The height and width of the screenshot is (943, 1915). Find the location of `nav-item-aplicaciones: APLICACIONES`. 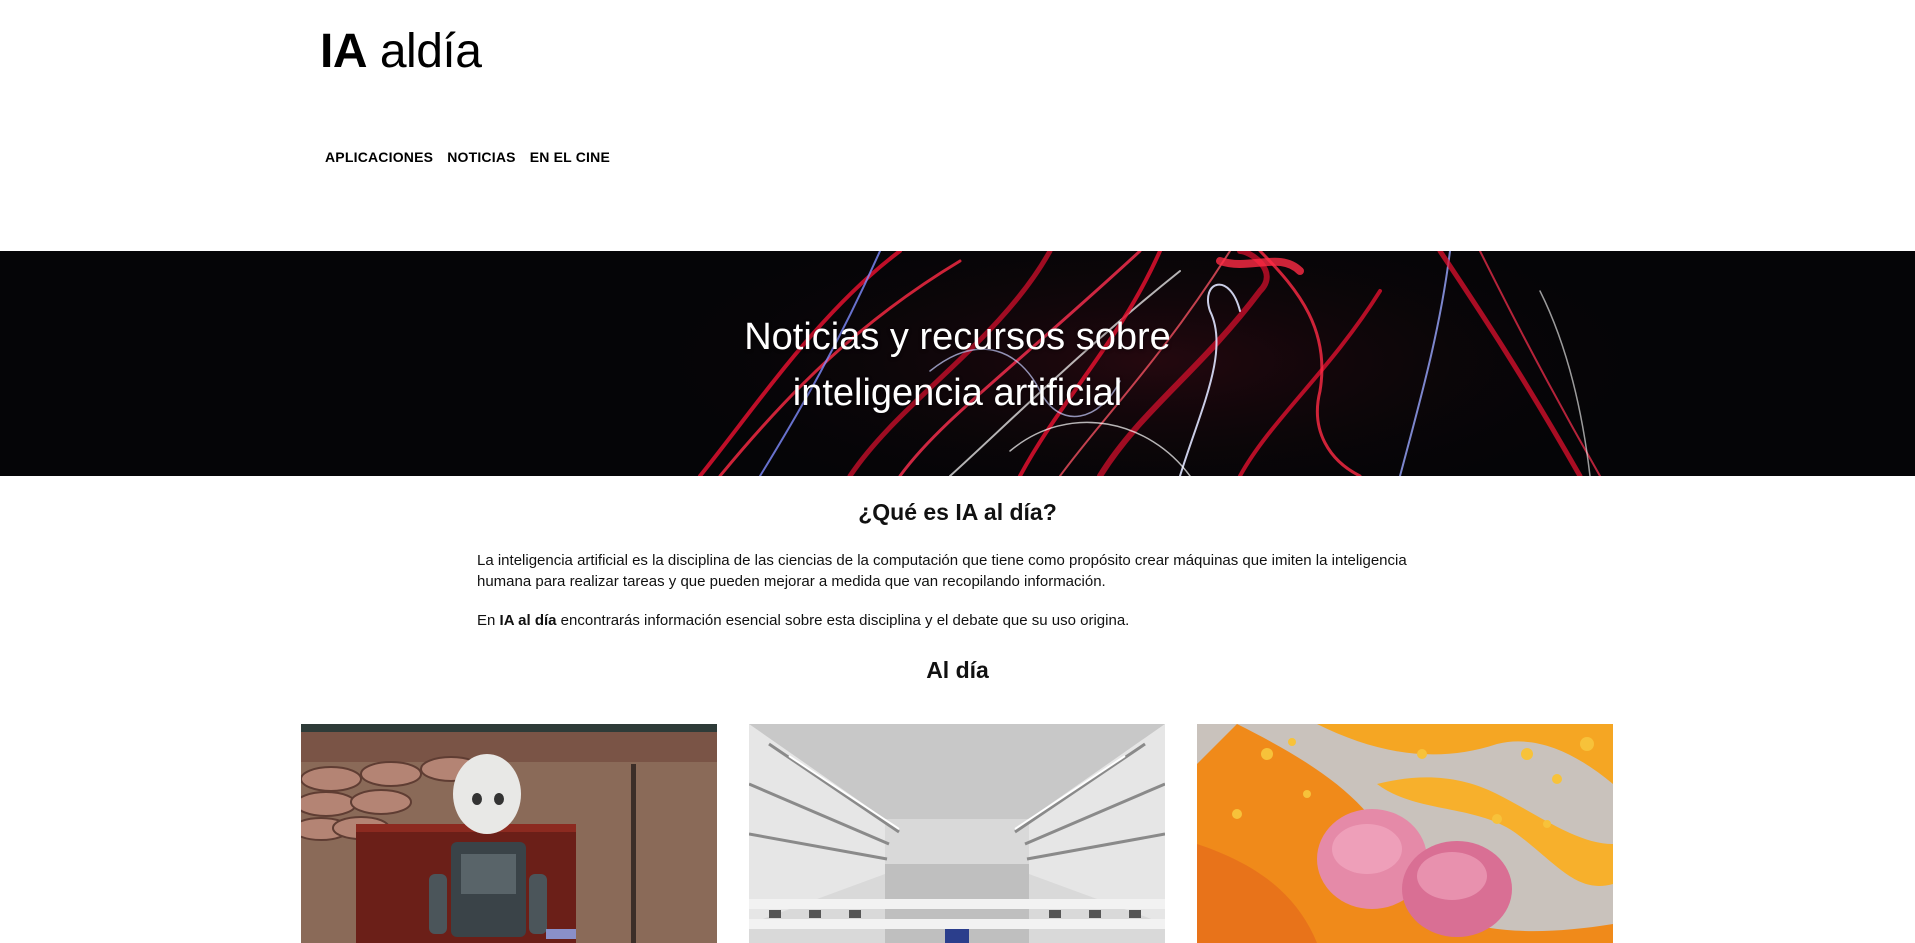

nav-item-aplicaciones: APLICACIONES is located at coordinates (379, 157).